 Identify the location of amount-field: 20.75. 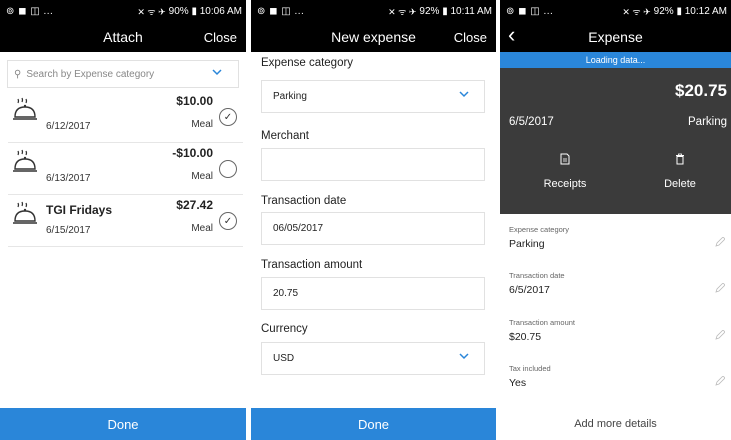
(373, 293).